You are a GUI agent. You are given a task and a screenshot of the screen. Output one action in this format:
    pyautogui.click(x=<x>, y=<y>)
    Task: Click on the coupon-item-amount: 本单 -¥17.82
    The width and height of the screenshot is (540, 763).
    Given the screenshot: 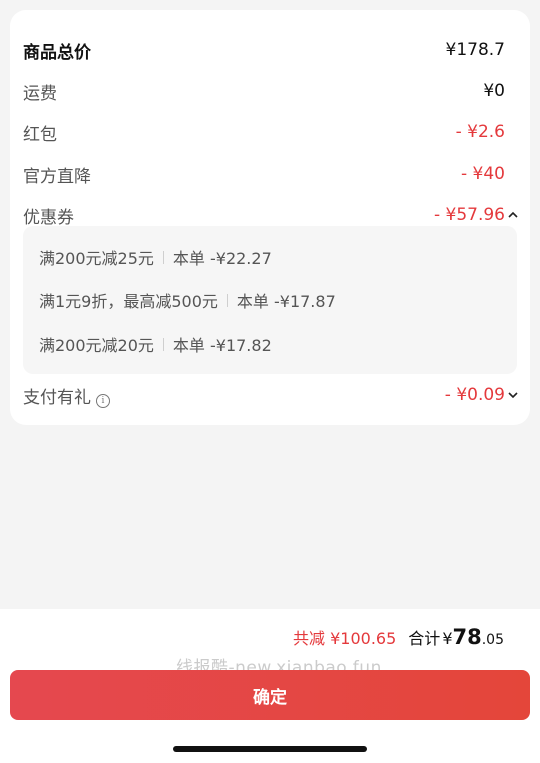 What is the action you would take?
    pyautogui.click(x=222, y=345)
    